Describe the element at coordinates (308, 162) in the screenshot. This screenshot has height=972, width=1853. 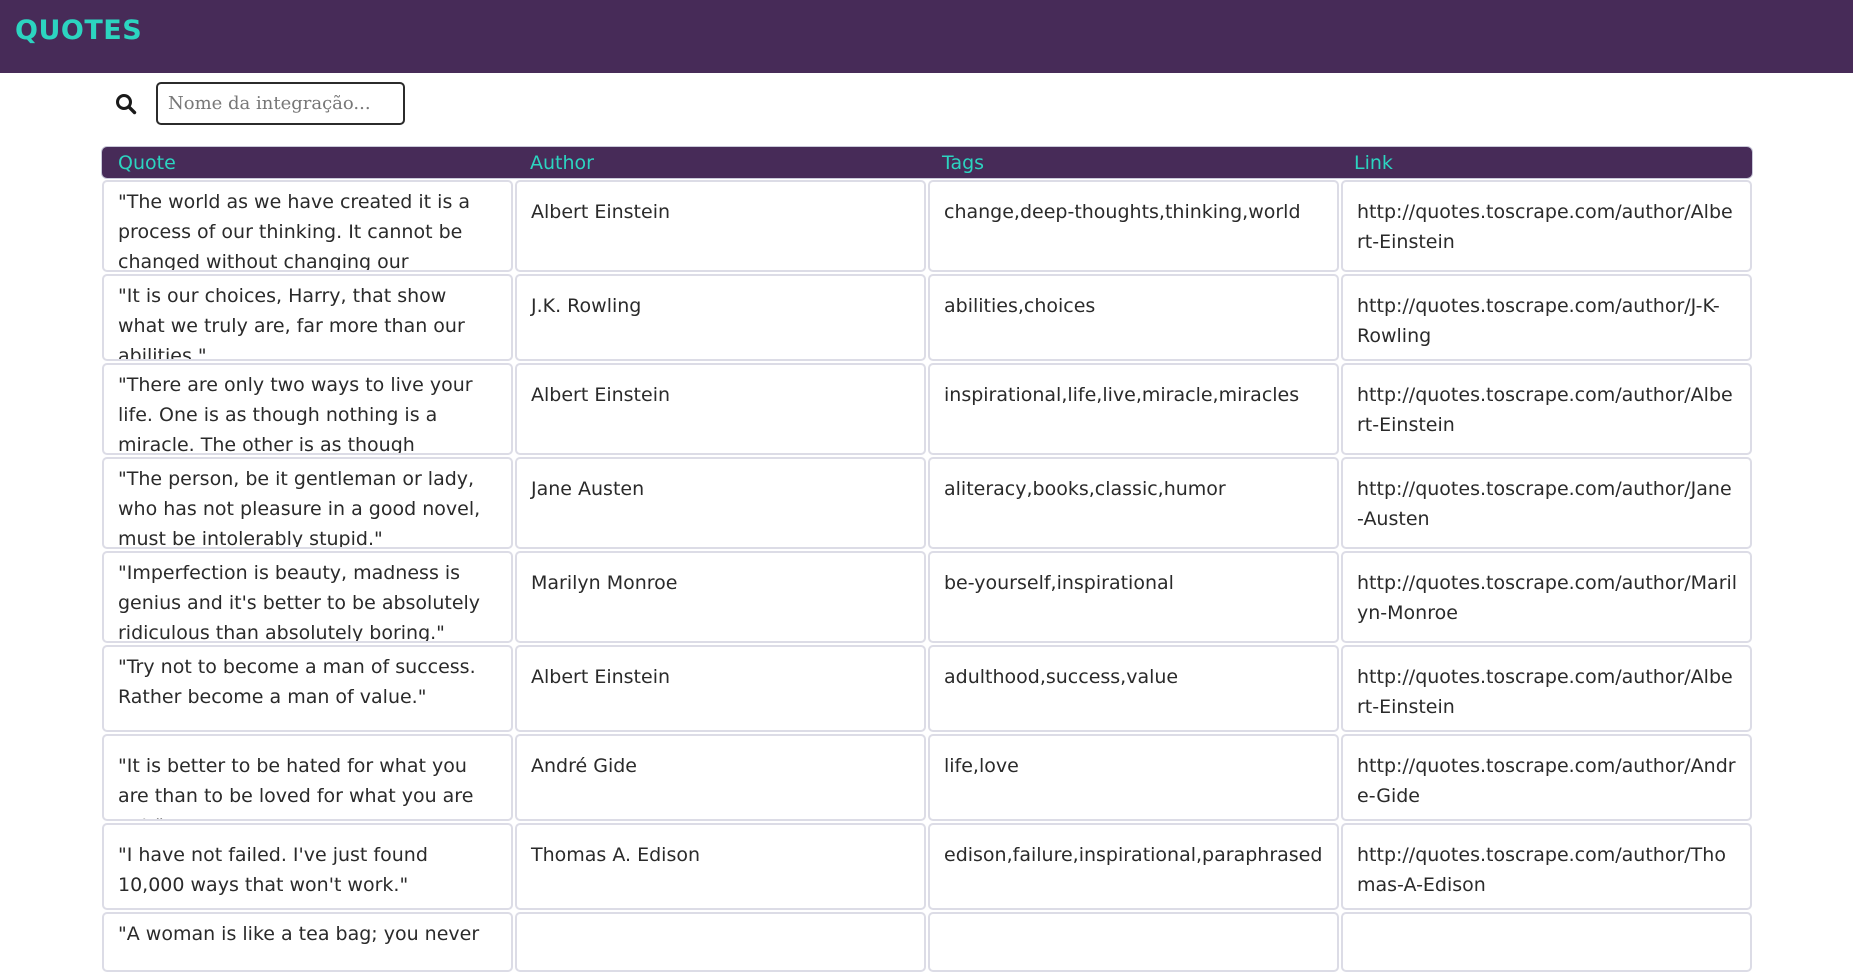
I see `header-quote: Quote` at that location.